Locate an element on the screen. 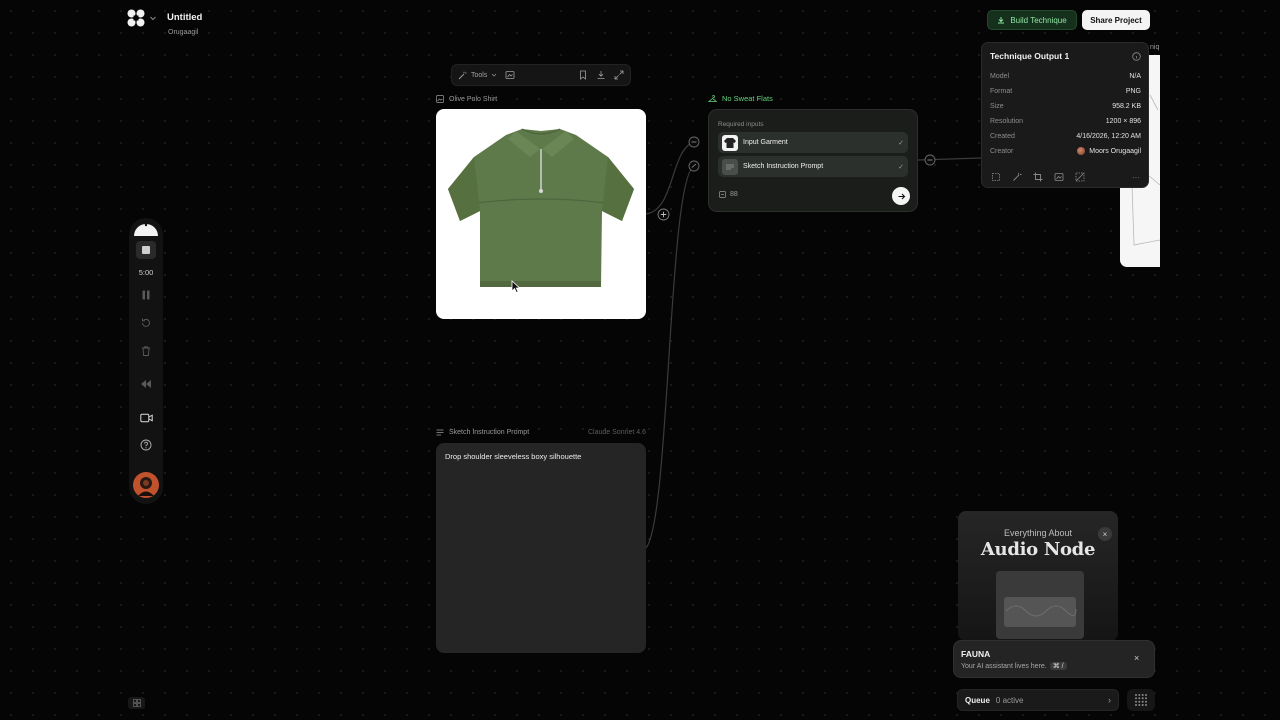  expand-icon is located at coordinates (619, 75).